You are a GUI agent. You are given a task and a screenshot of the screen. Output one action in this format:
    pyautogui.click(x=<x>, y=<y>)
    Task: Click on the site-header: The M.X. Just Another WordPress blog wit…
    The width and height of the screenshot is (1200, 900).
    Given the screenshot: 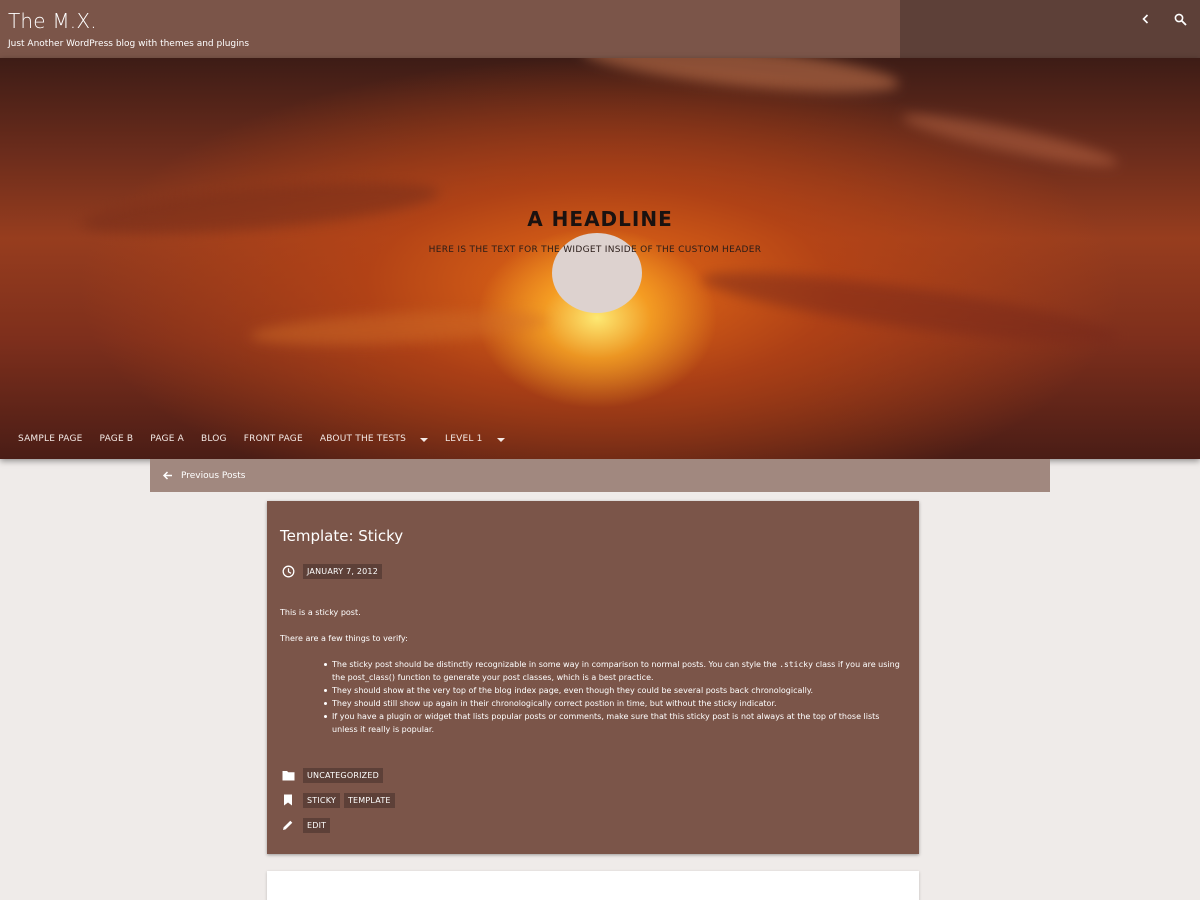 What is the action you would take?
    pyautogui.click(x=450, y=29)
    